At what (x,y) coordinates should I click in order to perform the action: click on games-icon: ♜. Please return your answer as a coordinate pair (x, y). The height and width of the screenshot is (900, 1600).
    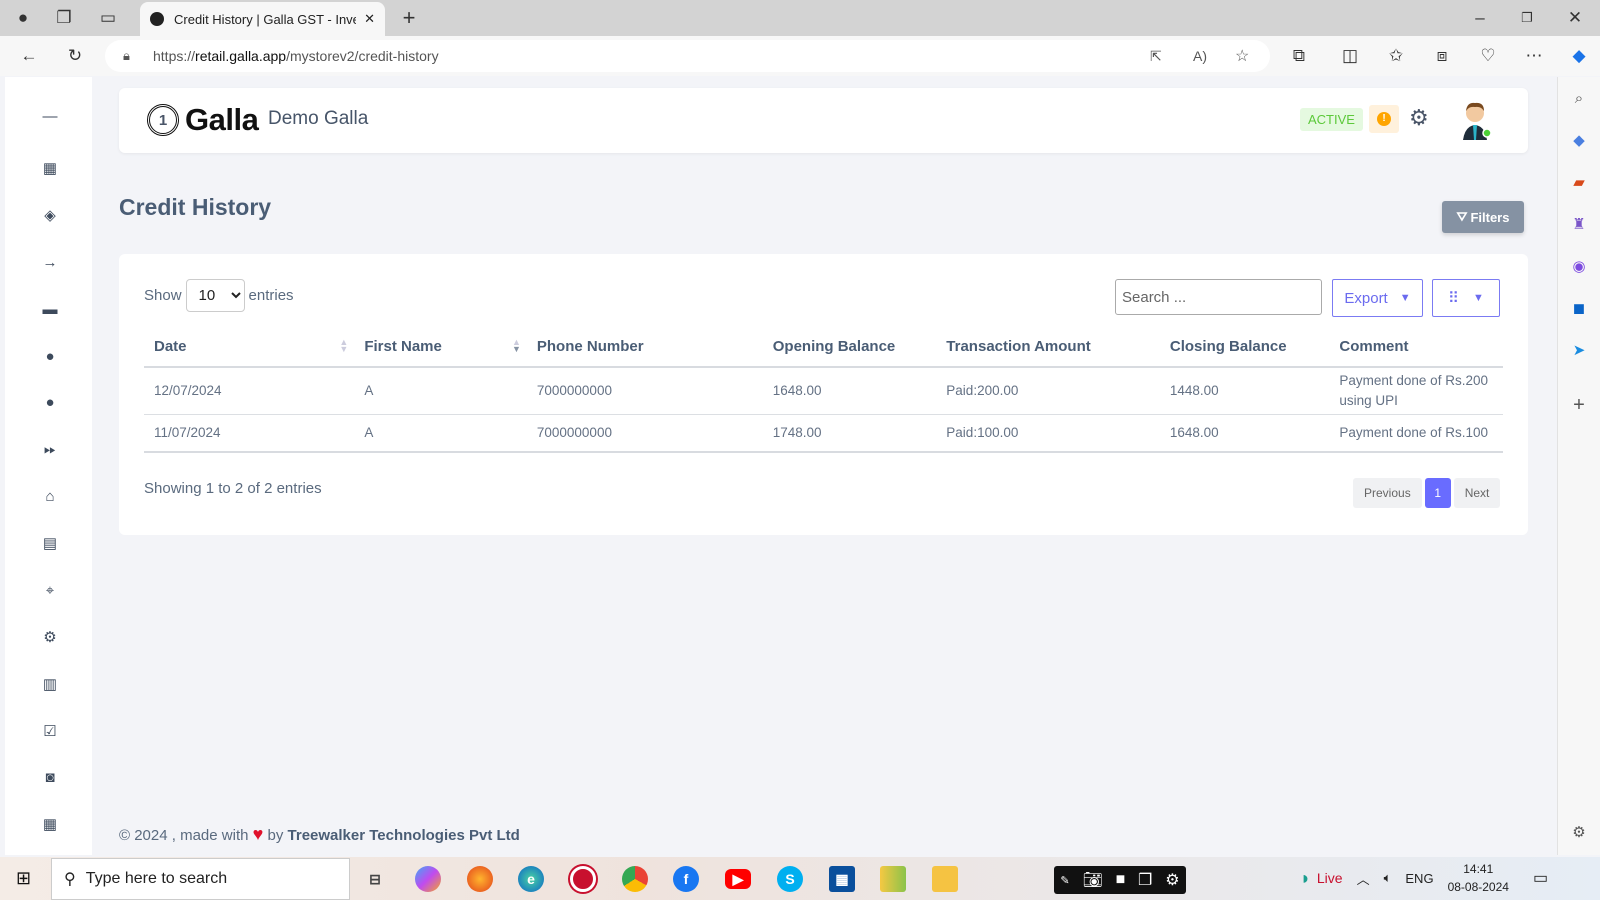
    Looking at the image, I should click on (1579, 224).